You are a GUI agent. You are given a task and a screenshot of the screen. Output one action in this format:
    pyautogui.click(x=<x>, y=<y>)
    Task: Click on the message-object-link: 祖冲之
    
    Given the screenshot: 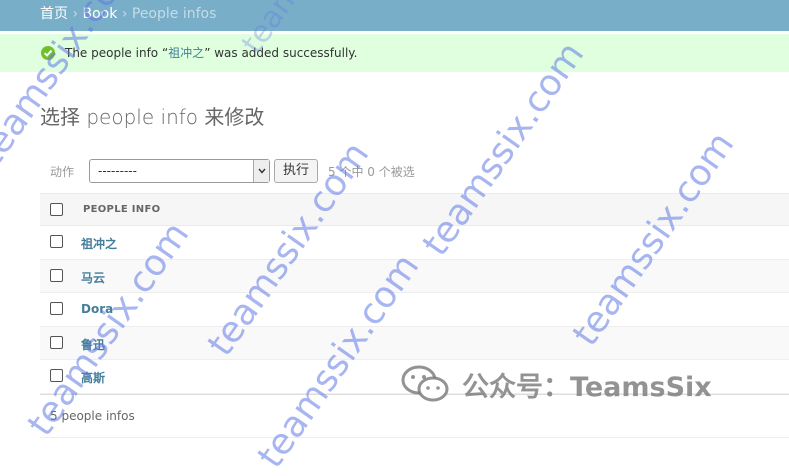 What is the action you would take?
    pyautogui.click(x=186, y=53)
    